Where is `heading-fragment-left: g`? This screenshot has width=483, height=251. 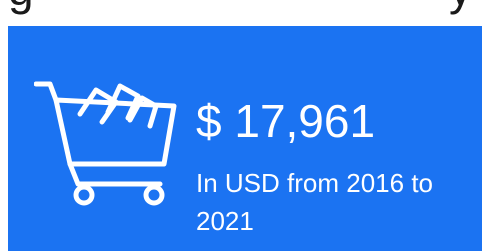 heading-fragment-left: g is located at coordinates (21, 6).